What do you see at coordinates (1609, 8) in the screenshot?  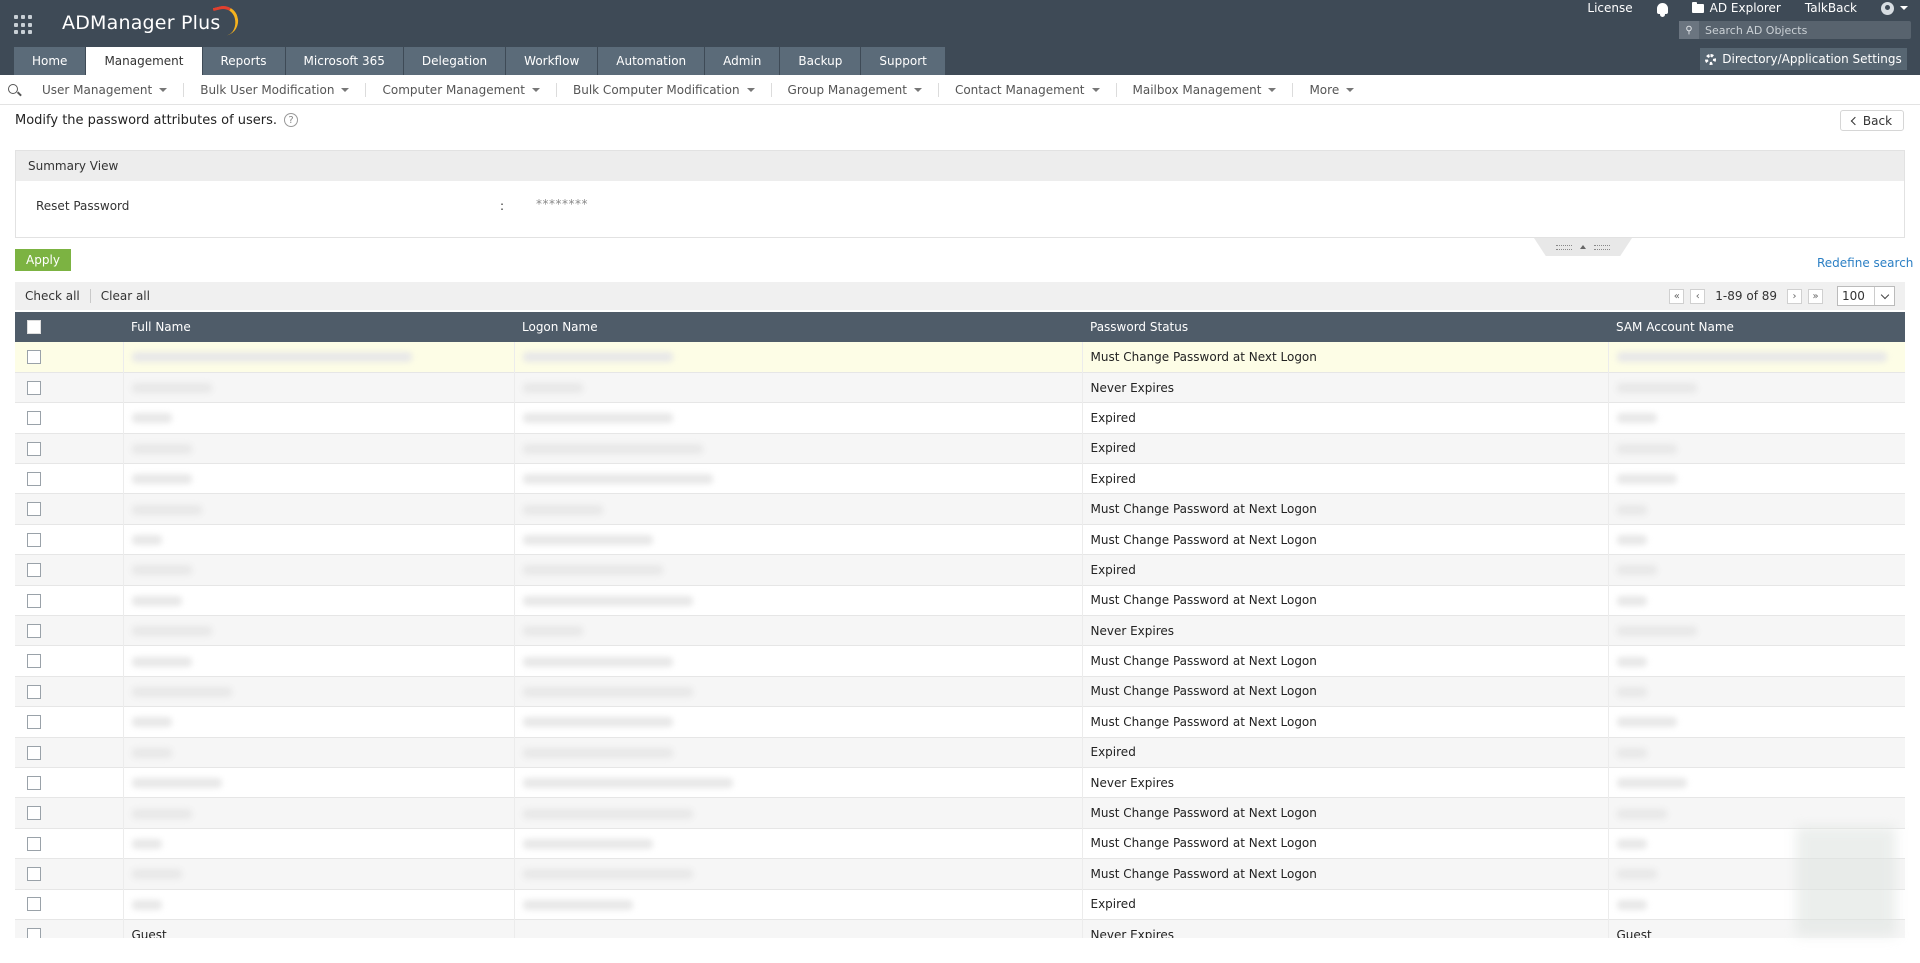 I see `license-link: License` at bounding box center [1609, 8].